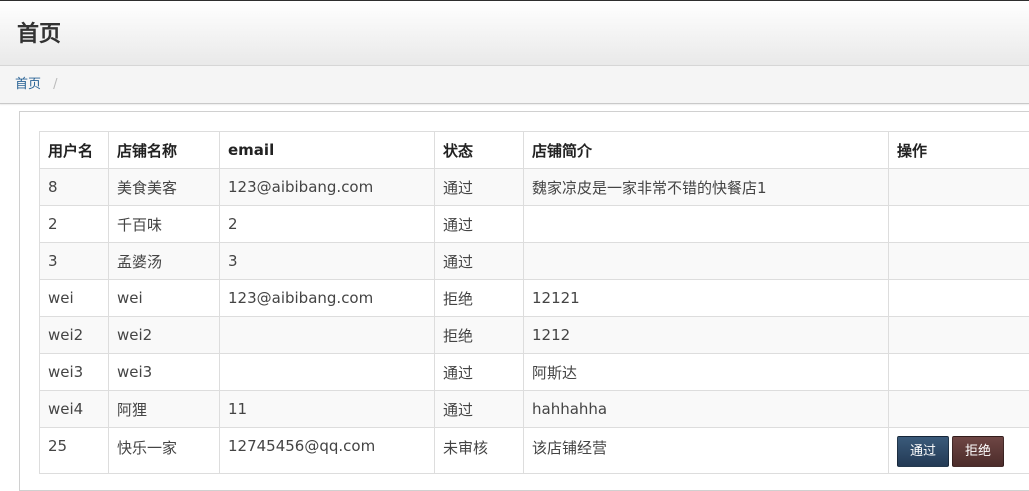  I want to click on cell-email: 12745456@qq.com, so click(327, 451).